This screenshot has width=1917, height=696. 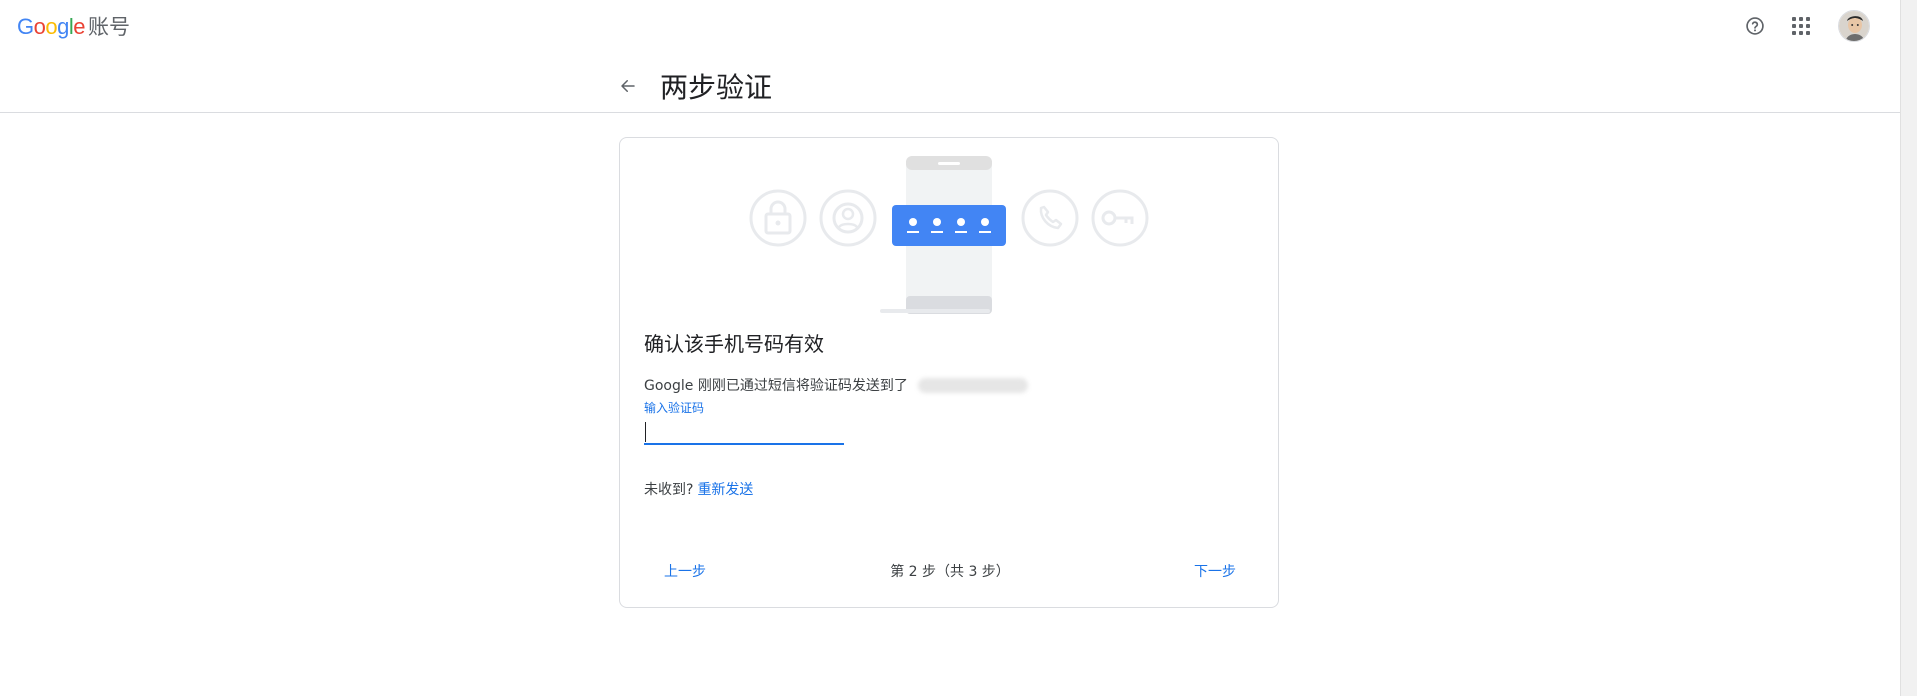 I want to click on resend-link: 重新发送, so click(x=725, y=490).